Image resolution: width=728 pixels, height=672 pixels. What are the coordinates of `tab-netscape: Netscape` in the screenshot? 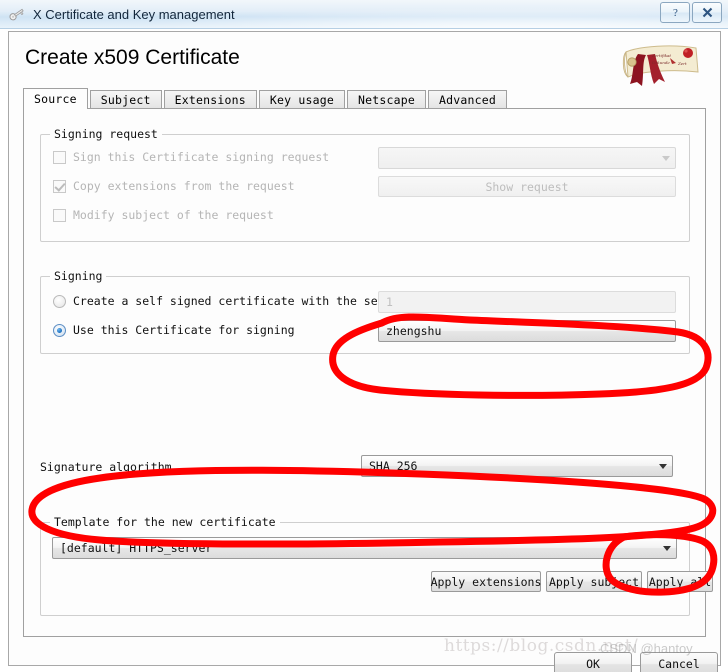 It's located at (386, 99).